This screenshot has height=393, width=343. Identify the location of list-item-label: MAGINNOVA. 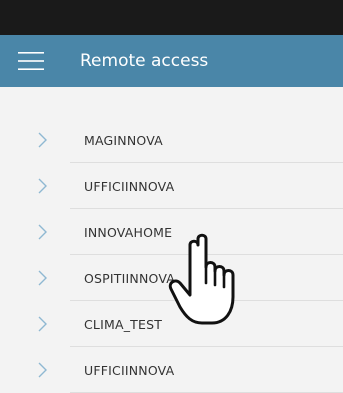
(123, 140).